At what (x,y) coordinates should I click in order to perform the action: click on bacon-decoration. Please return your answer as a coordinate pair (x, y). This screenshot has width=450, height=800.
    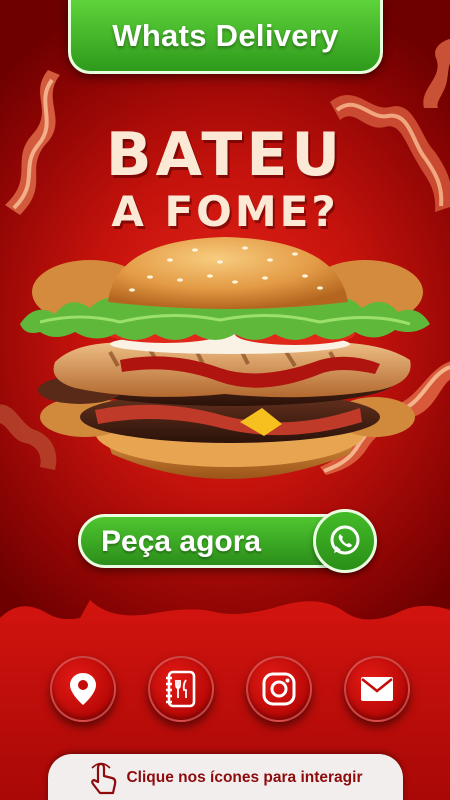
    Looking at the image, I should click on (436, 73).